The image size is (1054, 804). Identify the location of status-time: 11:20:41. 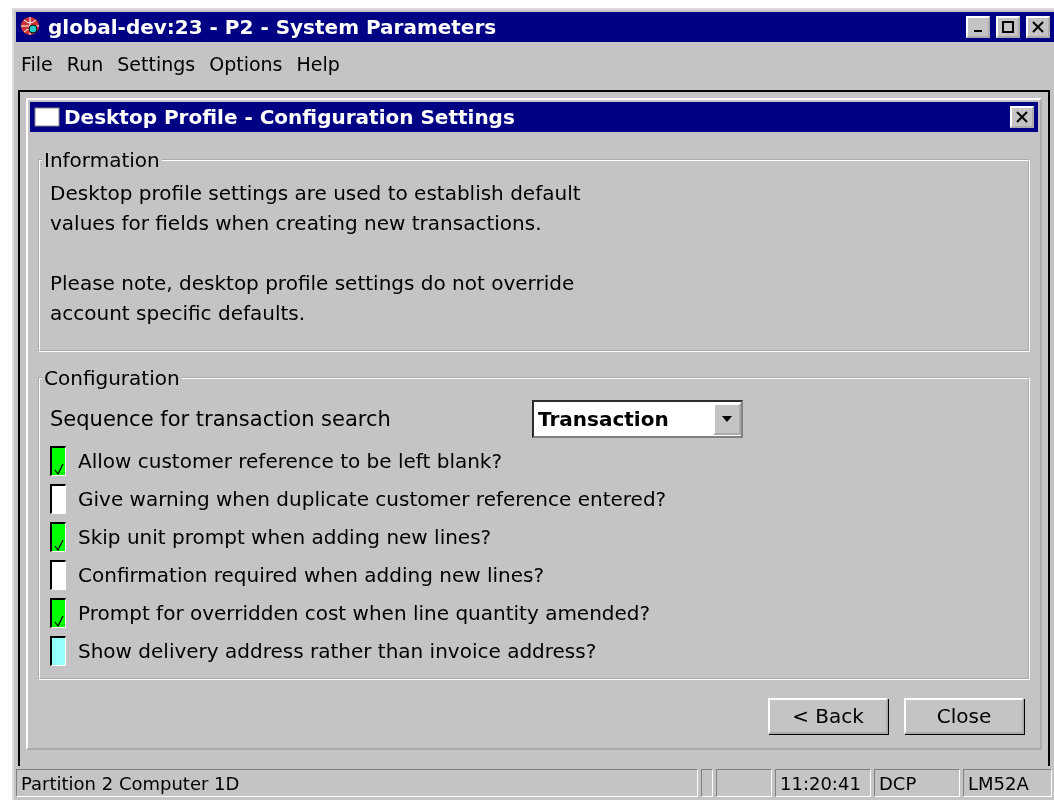
(823, 783).